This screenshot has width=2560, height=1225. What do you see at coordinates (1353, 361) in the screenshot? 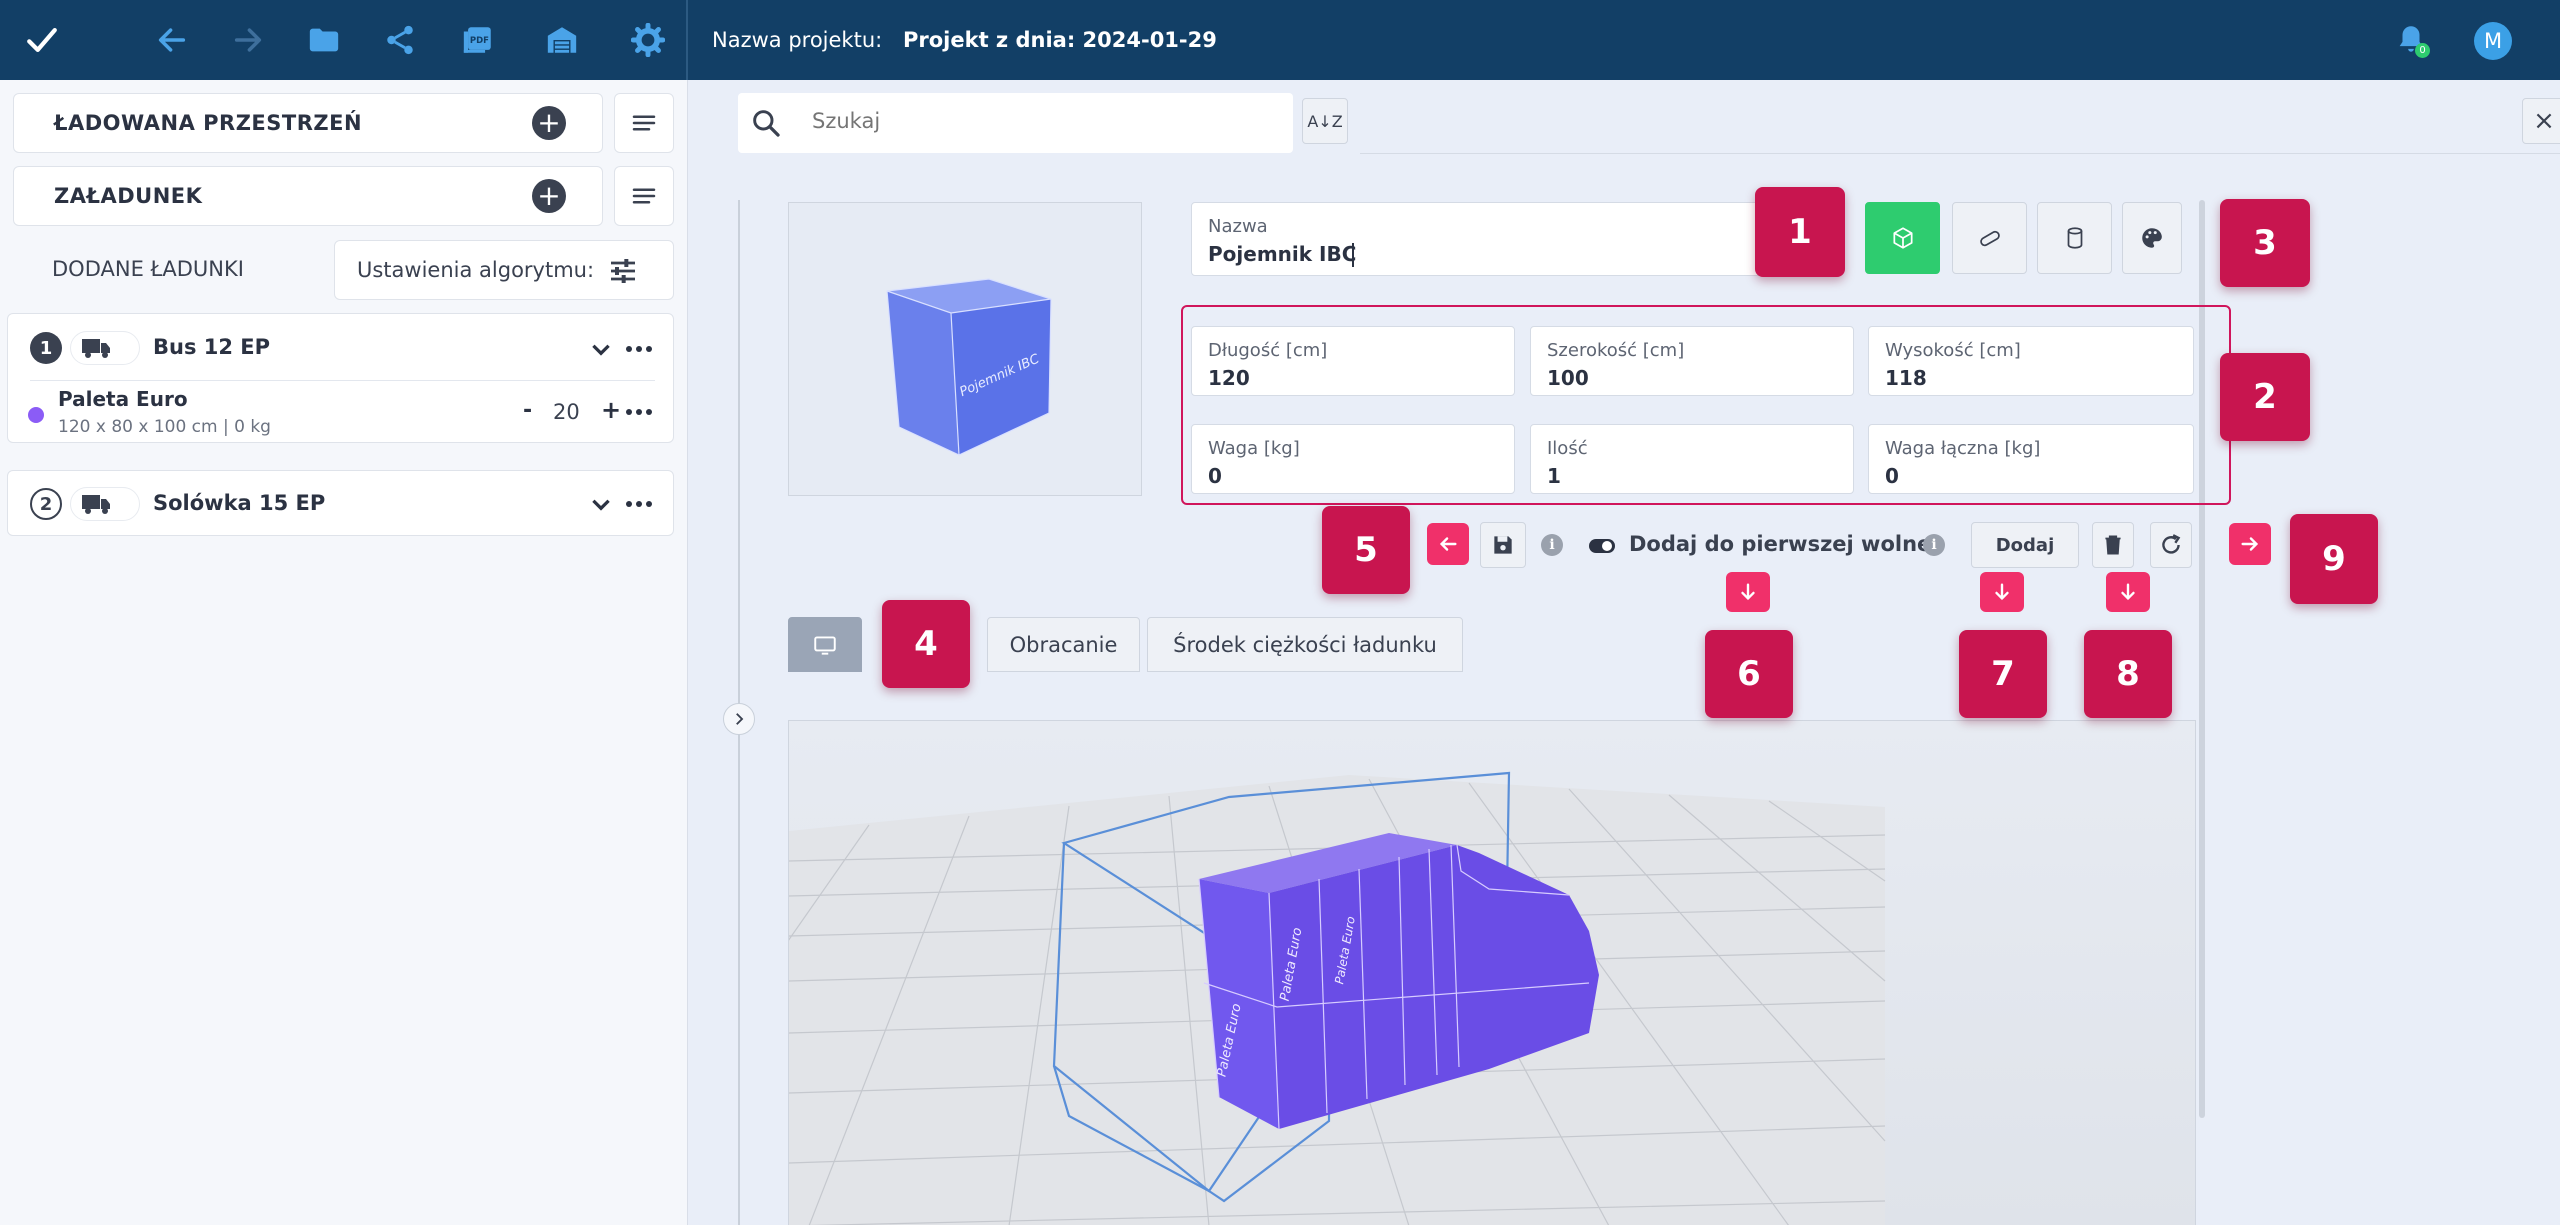
I see `length-field: Długość [cm] 120` at bounding box center [1353, 361].